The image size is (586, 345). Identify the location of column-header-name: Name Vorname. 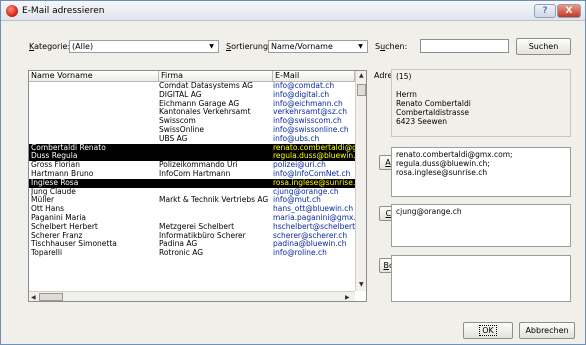
(94, 76).